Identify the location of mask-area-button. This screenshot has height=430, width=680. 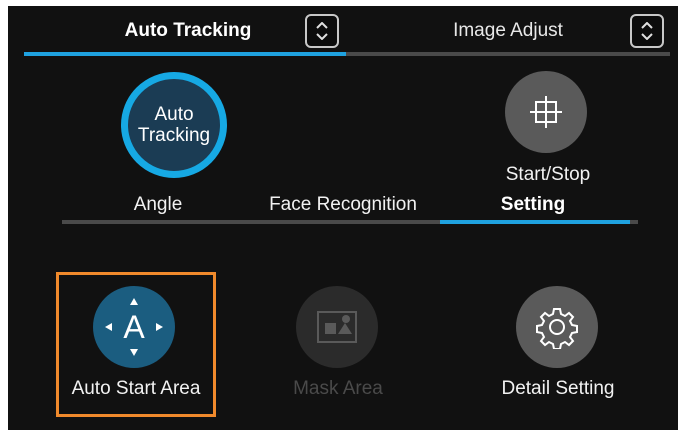
(337, 327).